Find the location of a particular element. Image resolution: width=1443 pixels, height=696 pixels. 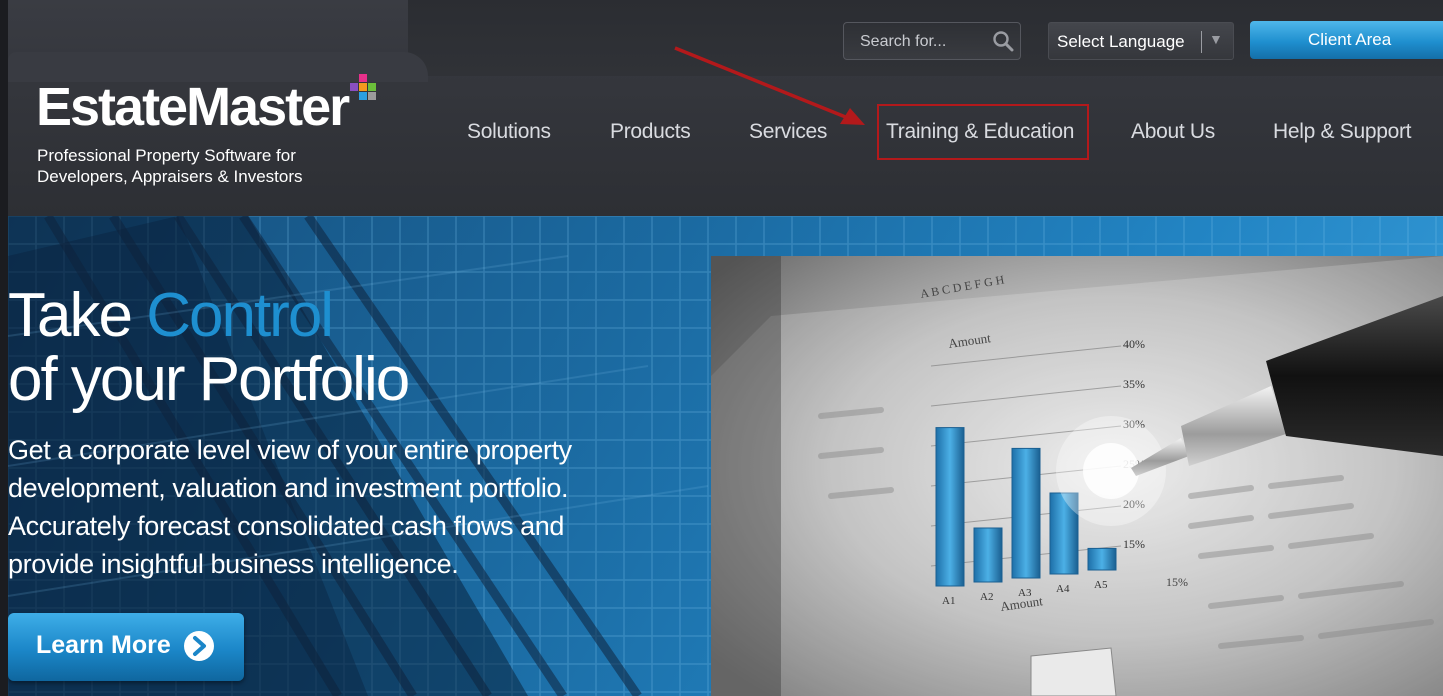

photo-lower-percent: 15% is located at coordinates (1177, 582).